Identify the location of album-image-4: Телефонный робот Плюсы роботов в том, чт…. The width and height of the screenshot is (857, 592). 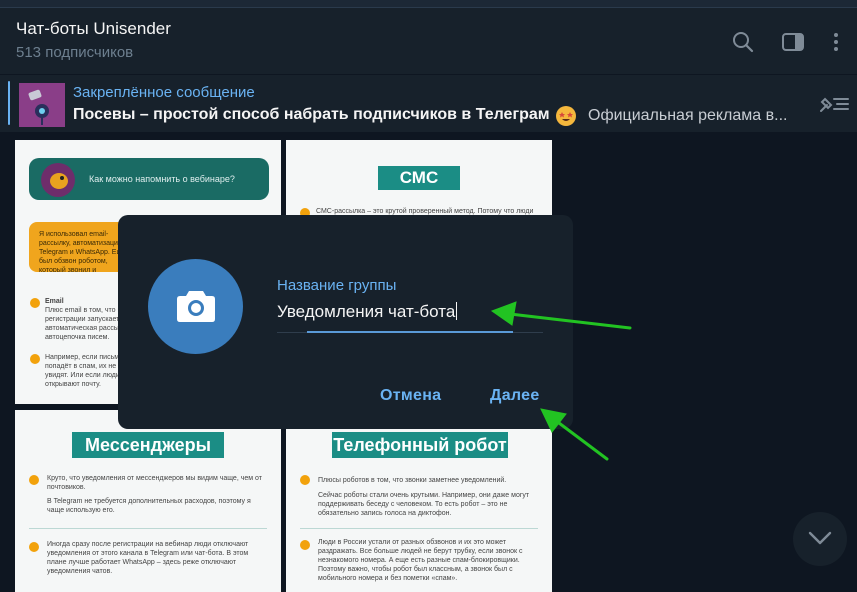
(419, 501).